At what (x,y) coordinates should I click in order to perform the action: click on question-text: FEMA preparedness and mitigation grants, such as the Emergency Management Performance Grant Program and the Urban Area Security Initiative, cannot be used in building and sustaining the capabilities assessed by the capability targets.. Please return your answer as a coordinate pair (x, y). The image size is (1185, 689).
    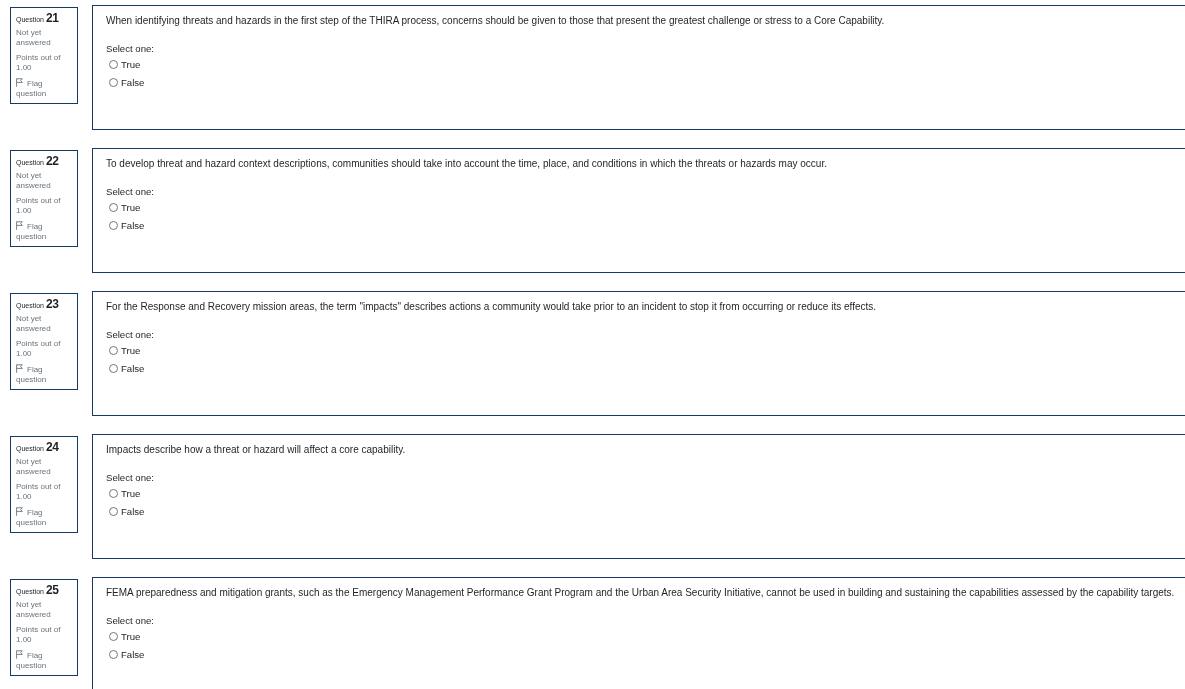
    Looking at the image, I should click on (641, 593).